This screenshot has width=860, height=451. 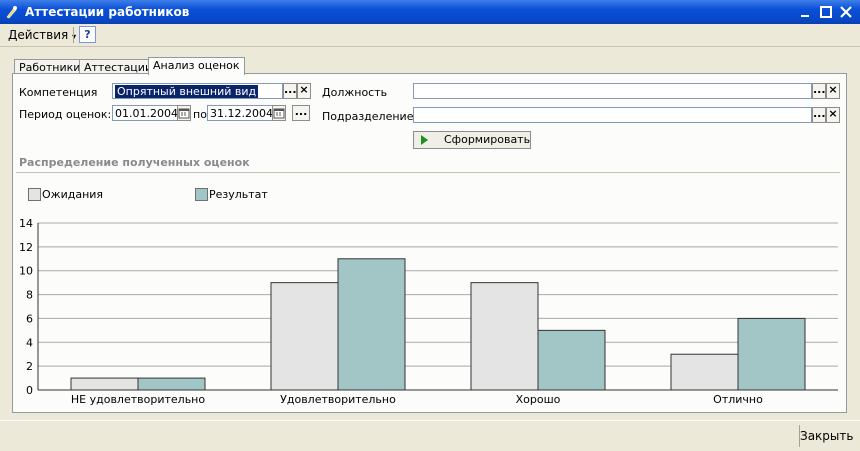 I want to click on y-tick-label: 10, so click(x=26, y=271).